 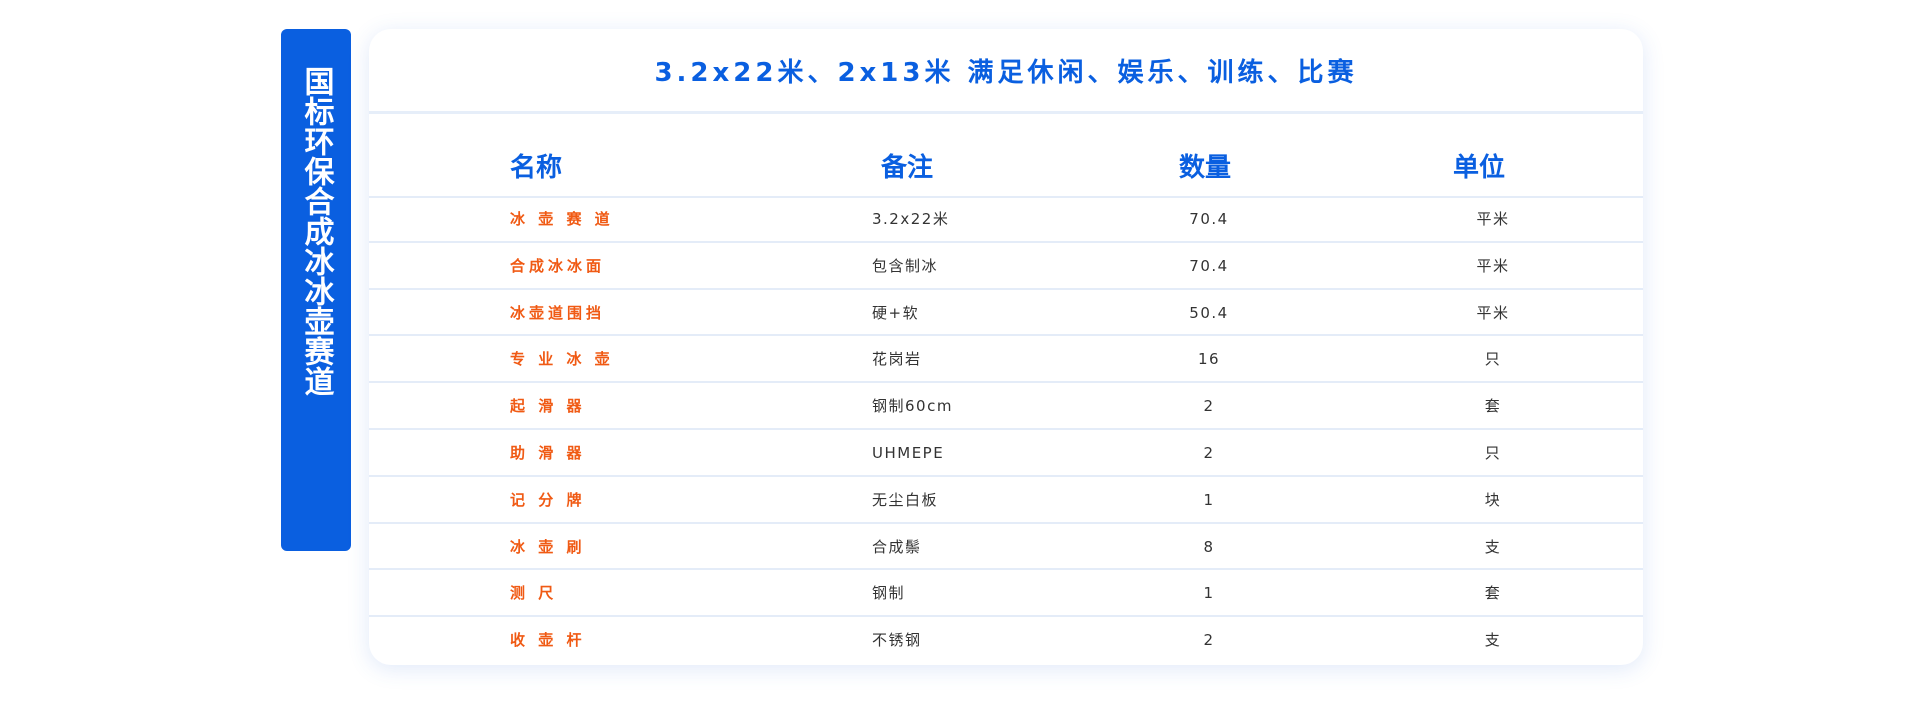 I want to click on table-row: 收 壶 杆 不锈钢 2 支, so click(x=1006, y=640).